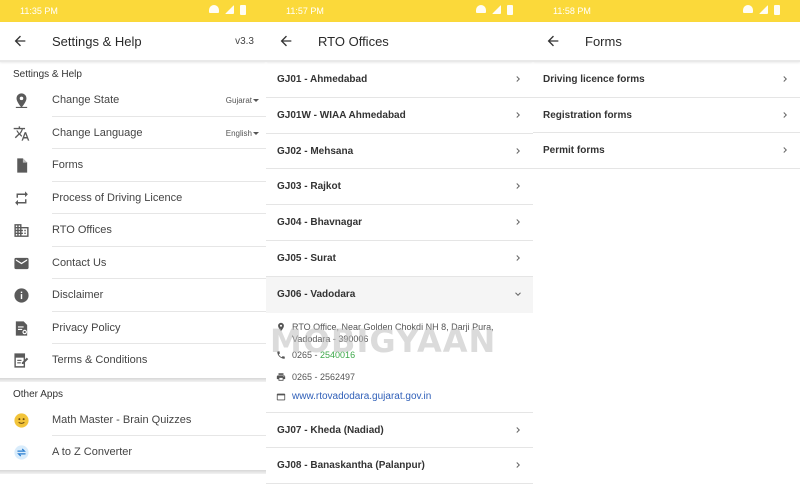 This screenshot has height=484, width=800. What do you see at coordinates (572, 11) in the screenshot?
I see `status-time: 11:58 PM` at bounding box center [572, 11].